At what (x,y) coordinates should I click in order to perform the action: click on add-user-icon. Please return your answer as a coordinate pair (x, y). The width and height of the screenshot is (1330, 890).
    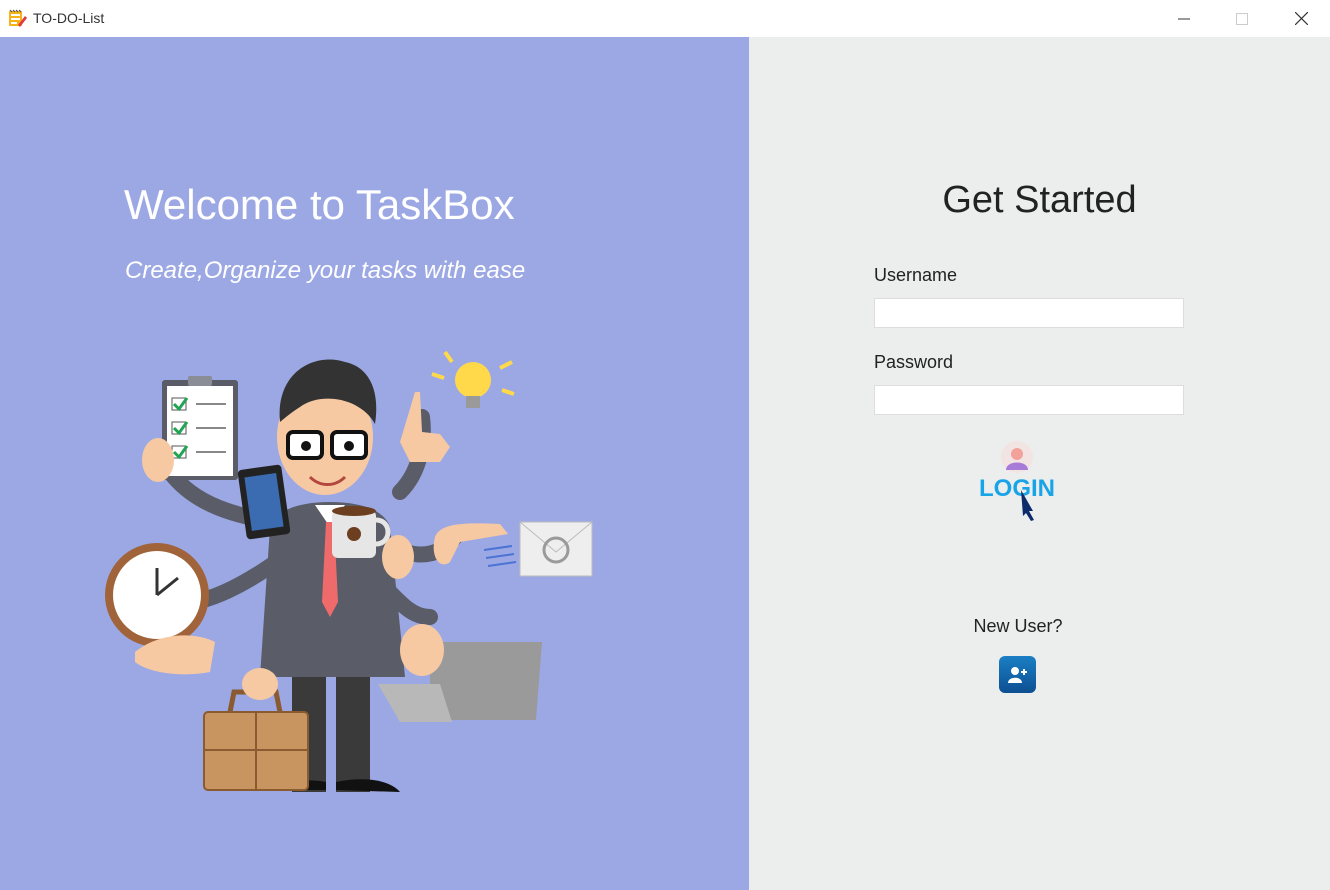
    Looking at the image, I should click on (1017, 674).